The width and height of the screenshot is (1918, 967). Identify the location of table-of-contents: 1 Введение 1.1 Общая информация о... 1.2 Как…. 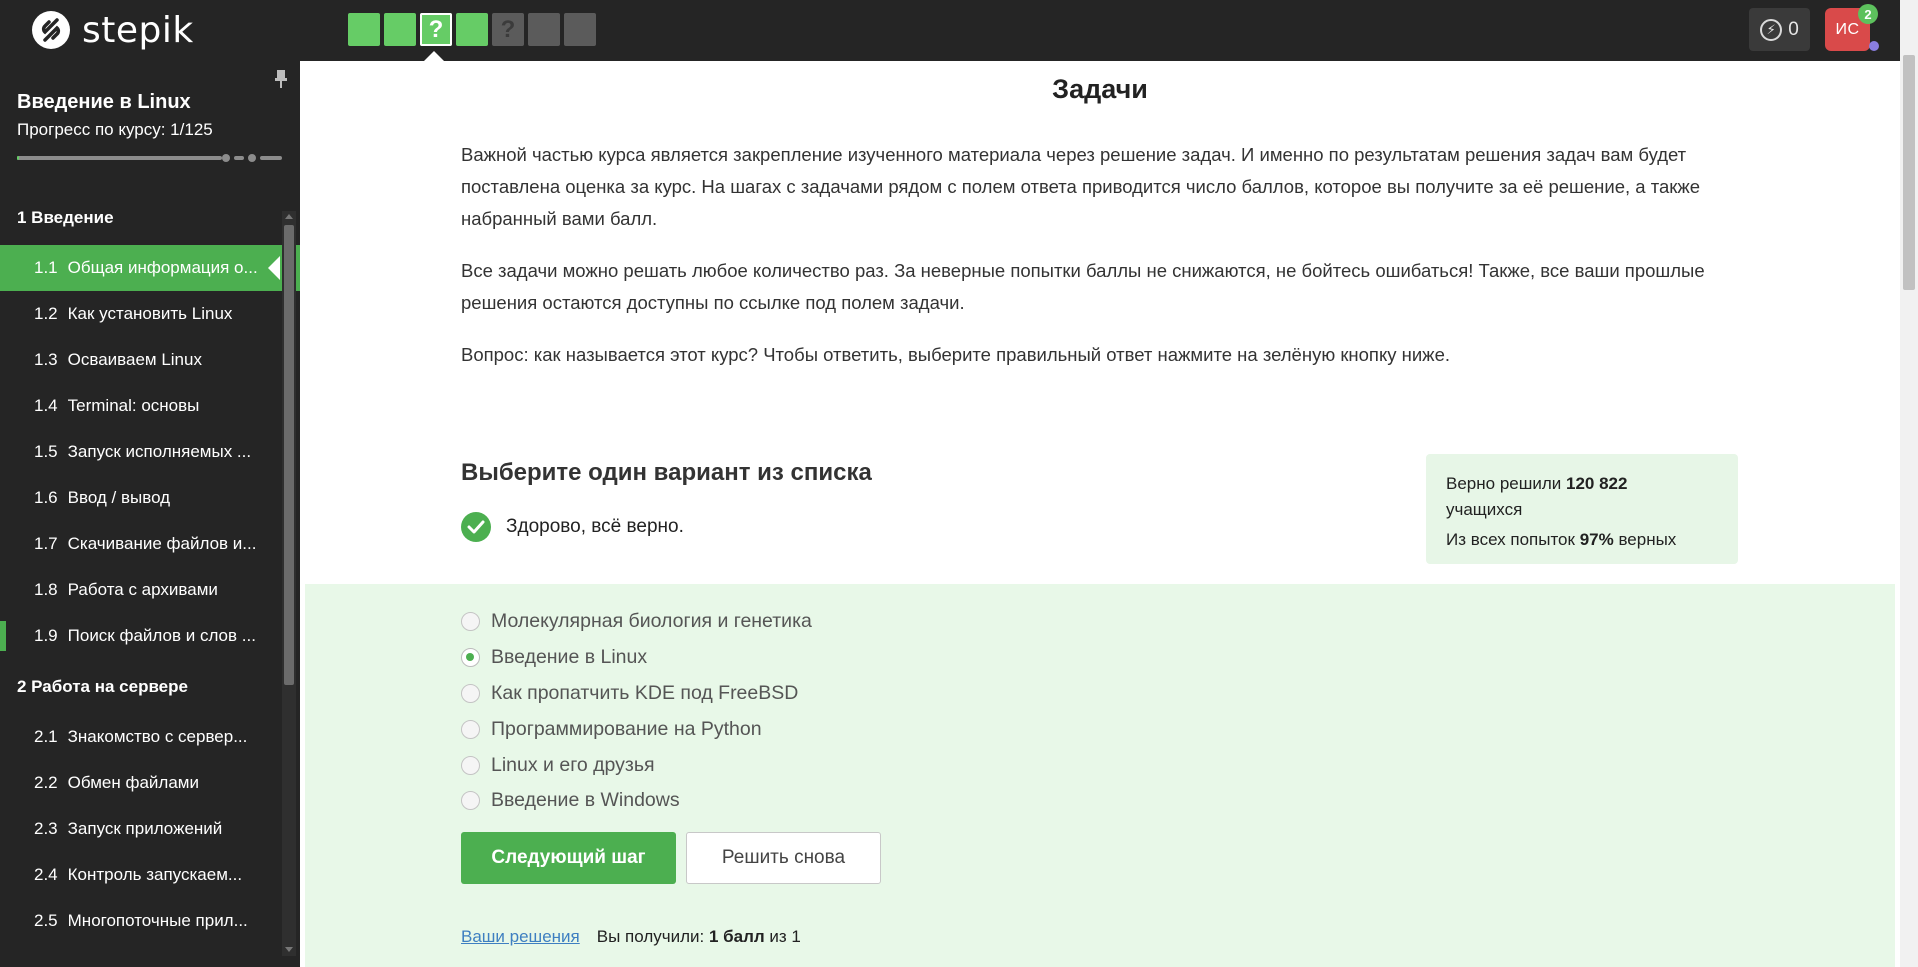
(150, 567).